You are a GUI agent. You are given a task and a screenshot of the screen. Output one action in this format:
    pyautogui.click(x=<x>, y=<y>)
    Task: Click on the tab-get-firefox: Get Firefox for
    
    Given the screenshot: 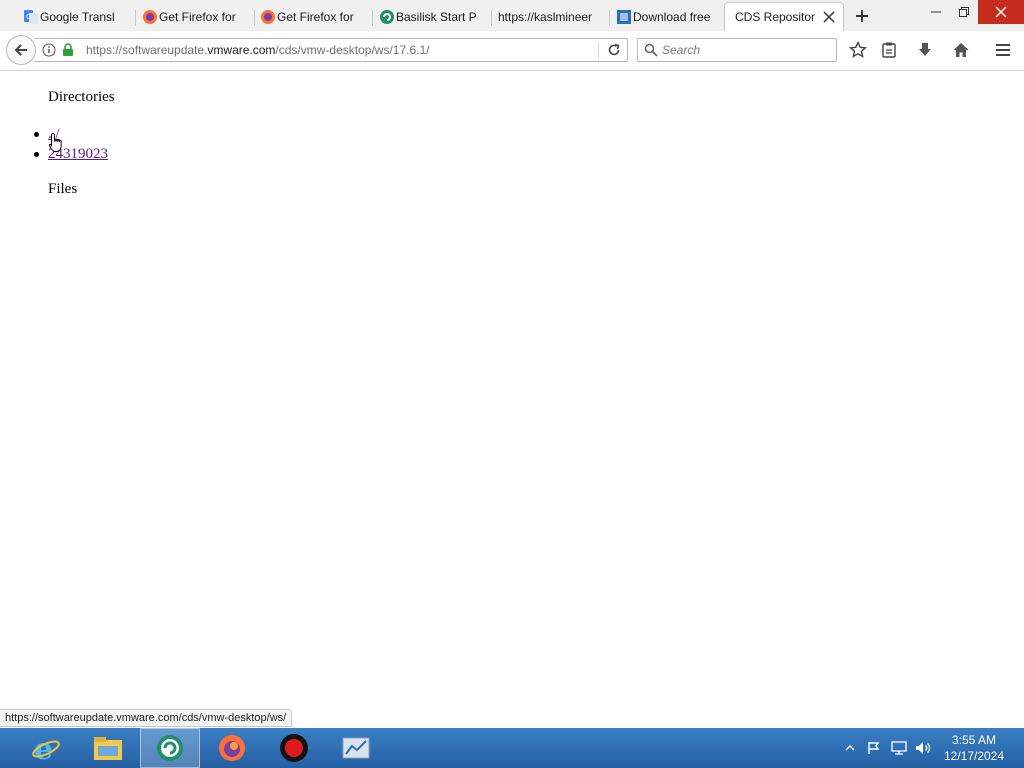 What is the action you would take?
    pyautogui.click(x=196, y=17)
    